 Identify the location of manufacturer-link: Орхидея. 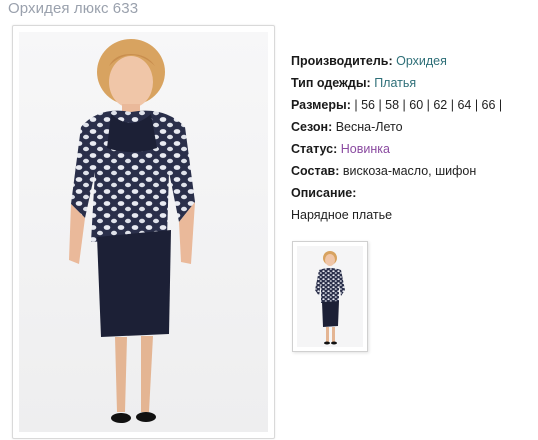
(421, 61).